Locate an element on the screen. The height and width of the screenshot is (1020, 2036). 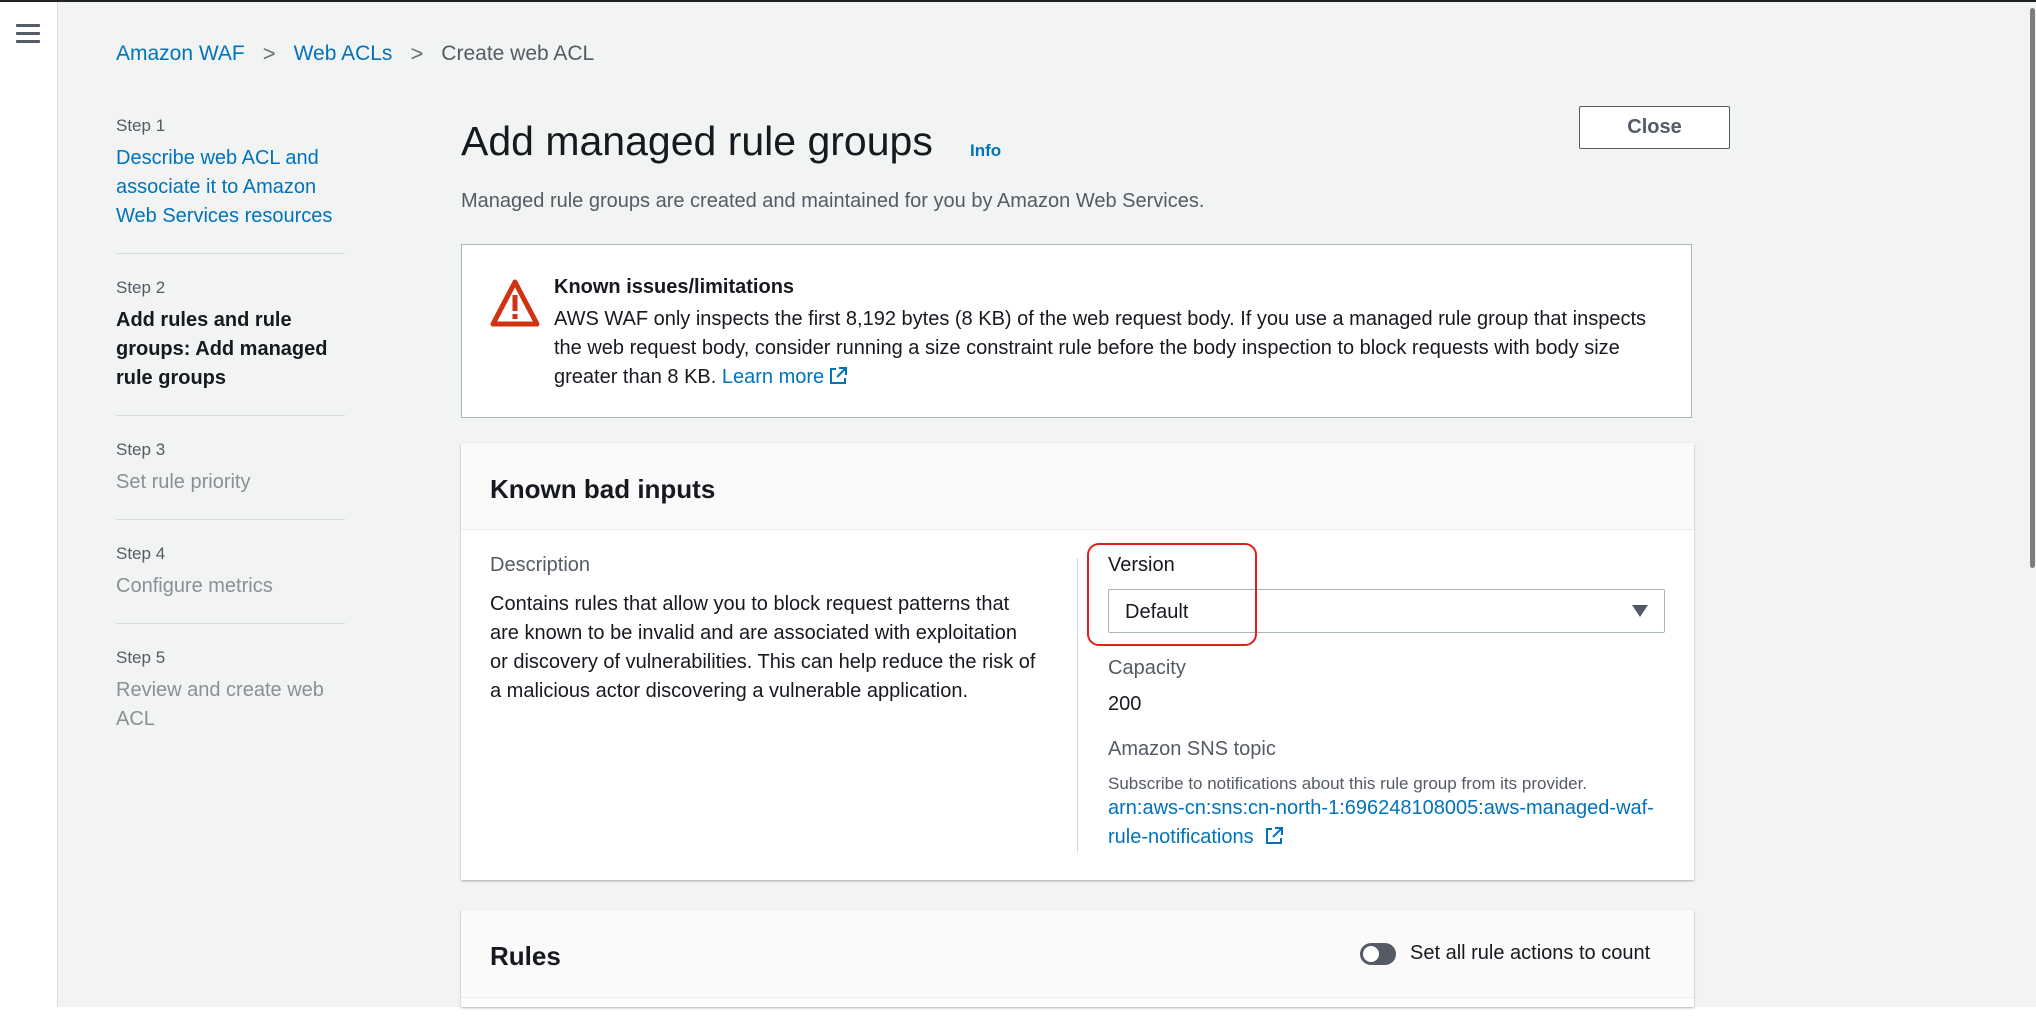
rules-panel: Rules Set all rule actions to count is located at coordinates (1077, 958).